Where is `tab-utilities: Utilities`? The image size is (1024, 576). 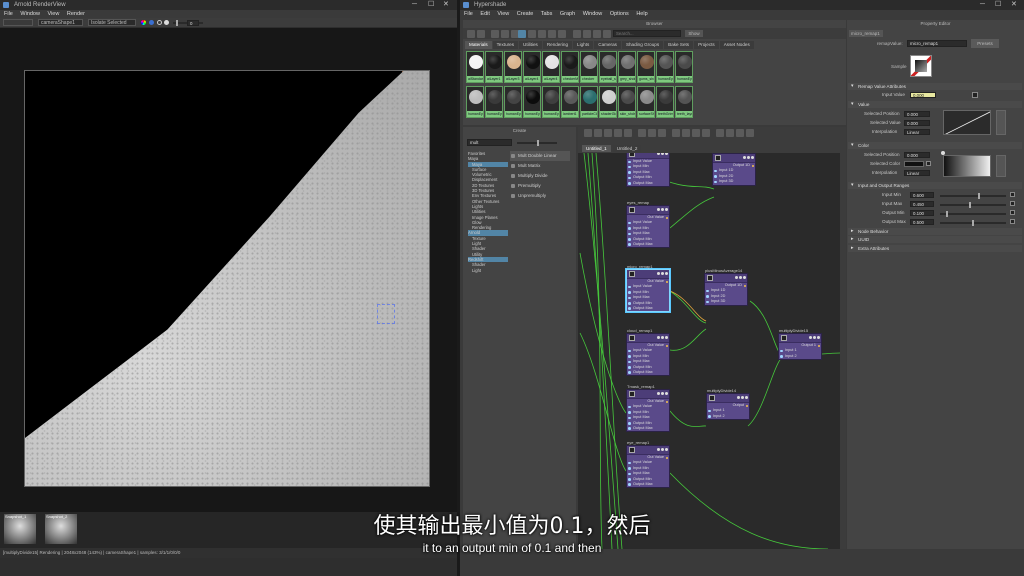
tab-utilities: Utilities is located at coordinates (530, 45).